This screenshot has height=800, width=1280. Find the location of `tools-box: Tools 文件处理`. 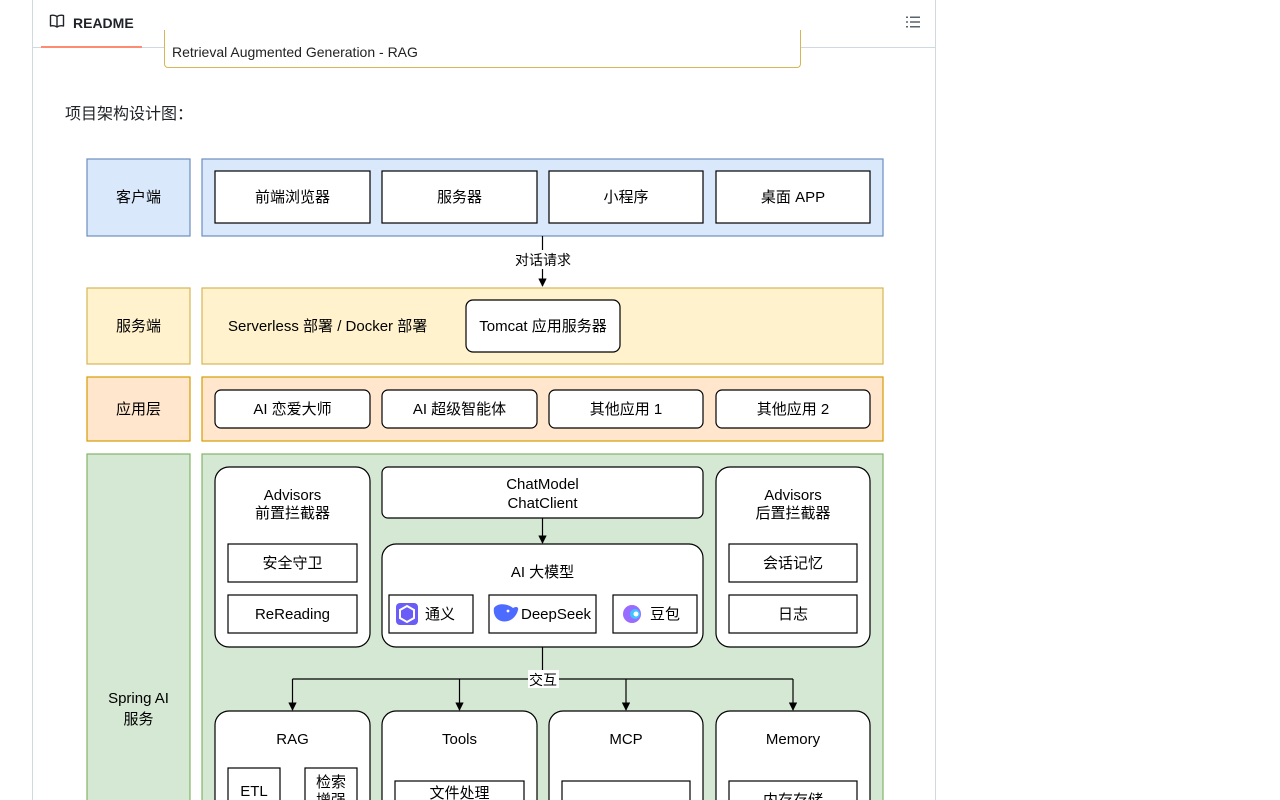

tools-box: Tools 文件处理 is located at coordinates (459, 755).